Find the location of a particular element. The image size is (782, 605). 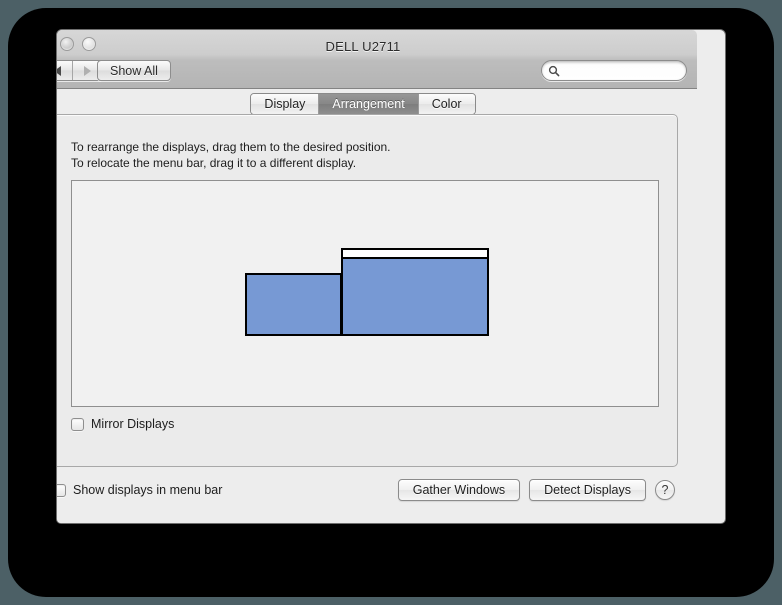

bottom-button-group: Gather Windows Detect Displays ? is located at coordinates (536, 490).